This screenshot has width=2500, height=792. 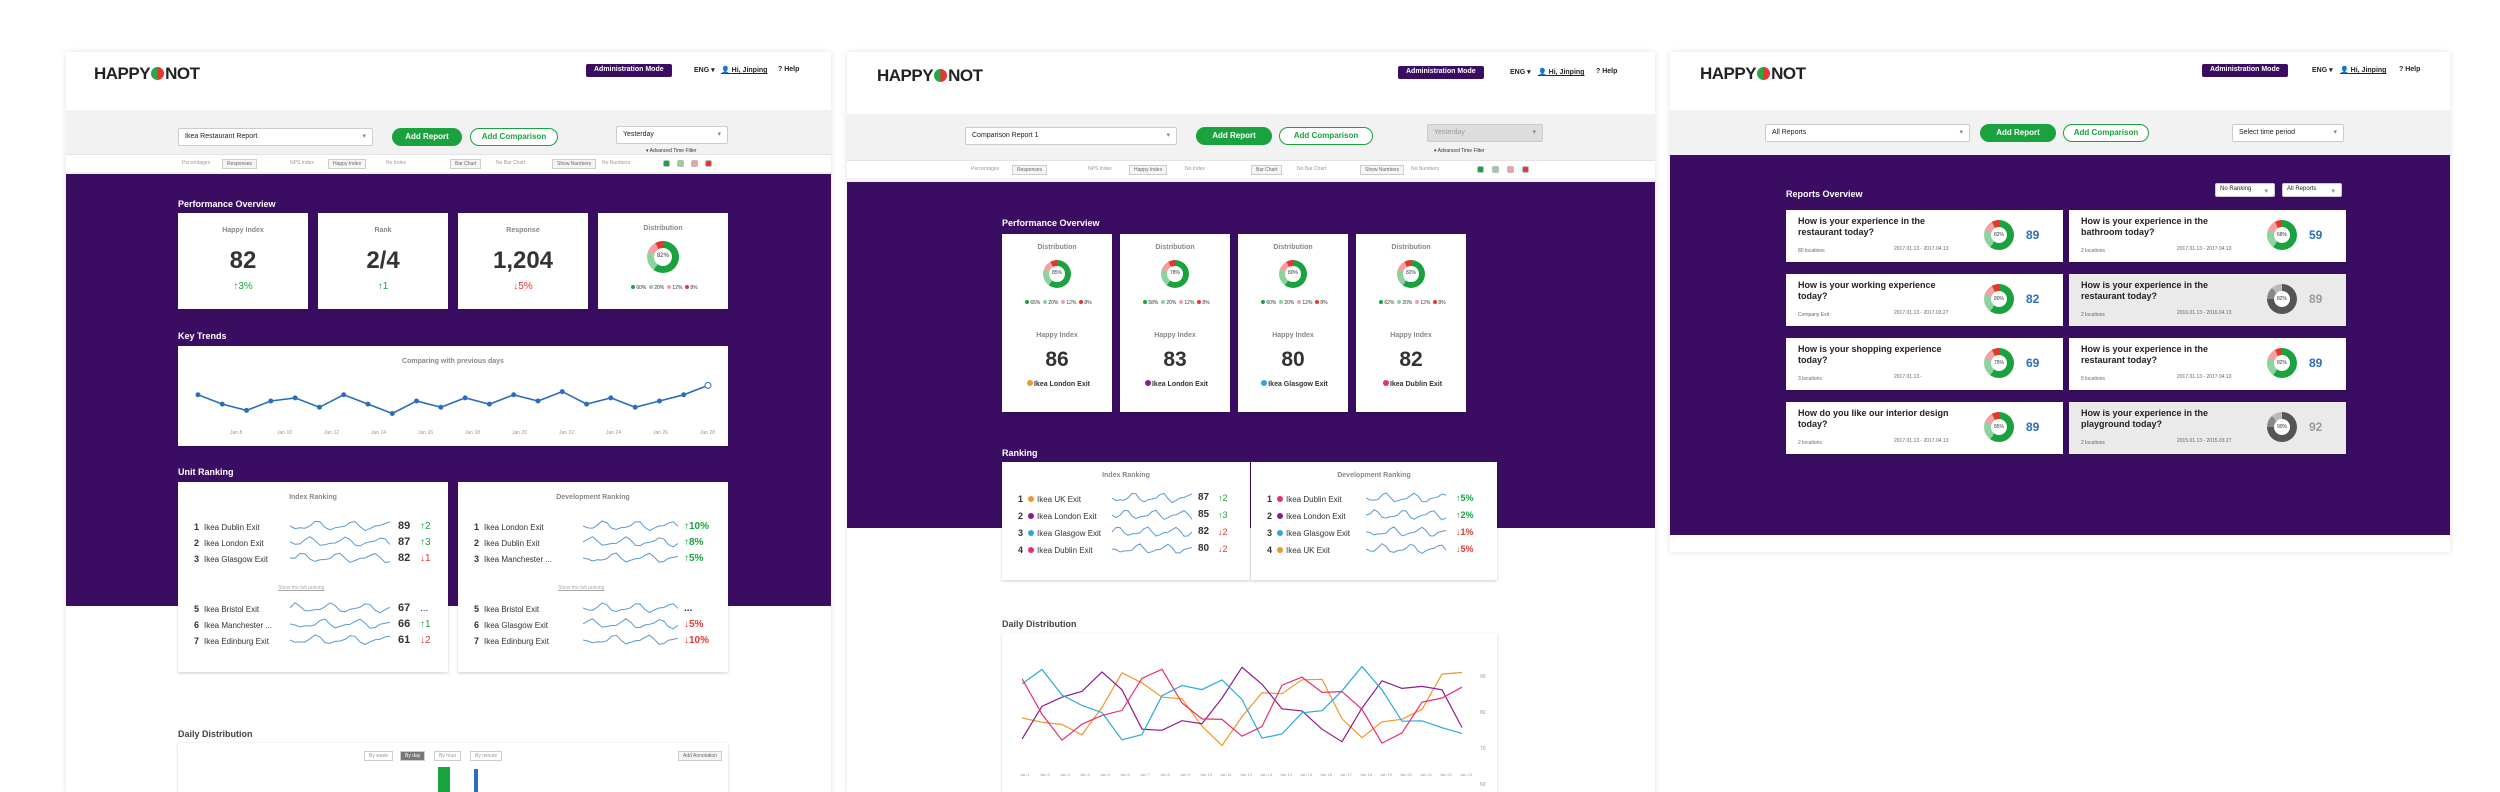 What do you see at coordinates (1065, 774) in the screenshot?
I see `x-tick-label: Jan 3` at bounding box center [1065, 774].